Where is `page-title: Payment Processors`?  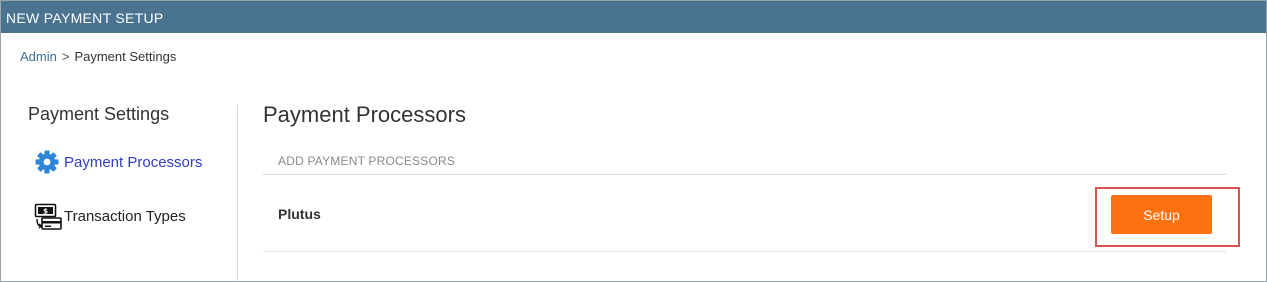 page-title: Payment Processors is located at coordinates (364, 114).